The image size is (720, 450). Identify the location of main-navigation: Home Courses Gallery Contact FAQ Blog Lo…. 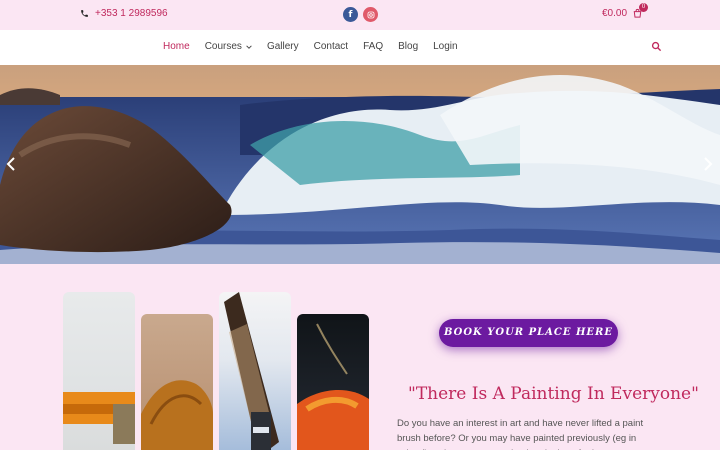
(360, 47).